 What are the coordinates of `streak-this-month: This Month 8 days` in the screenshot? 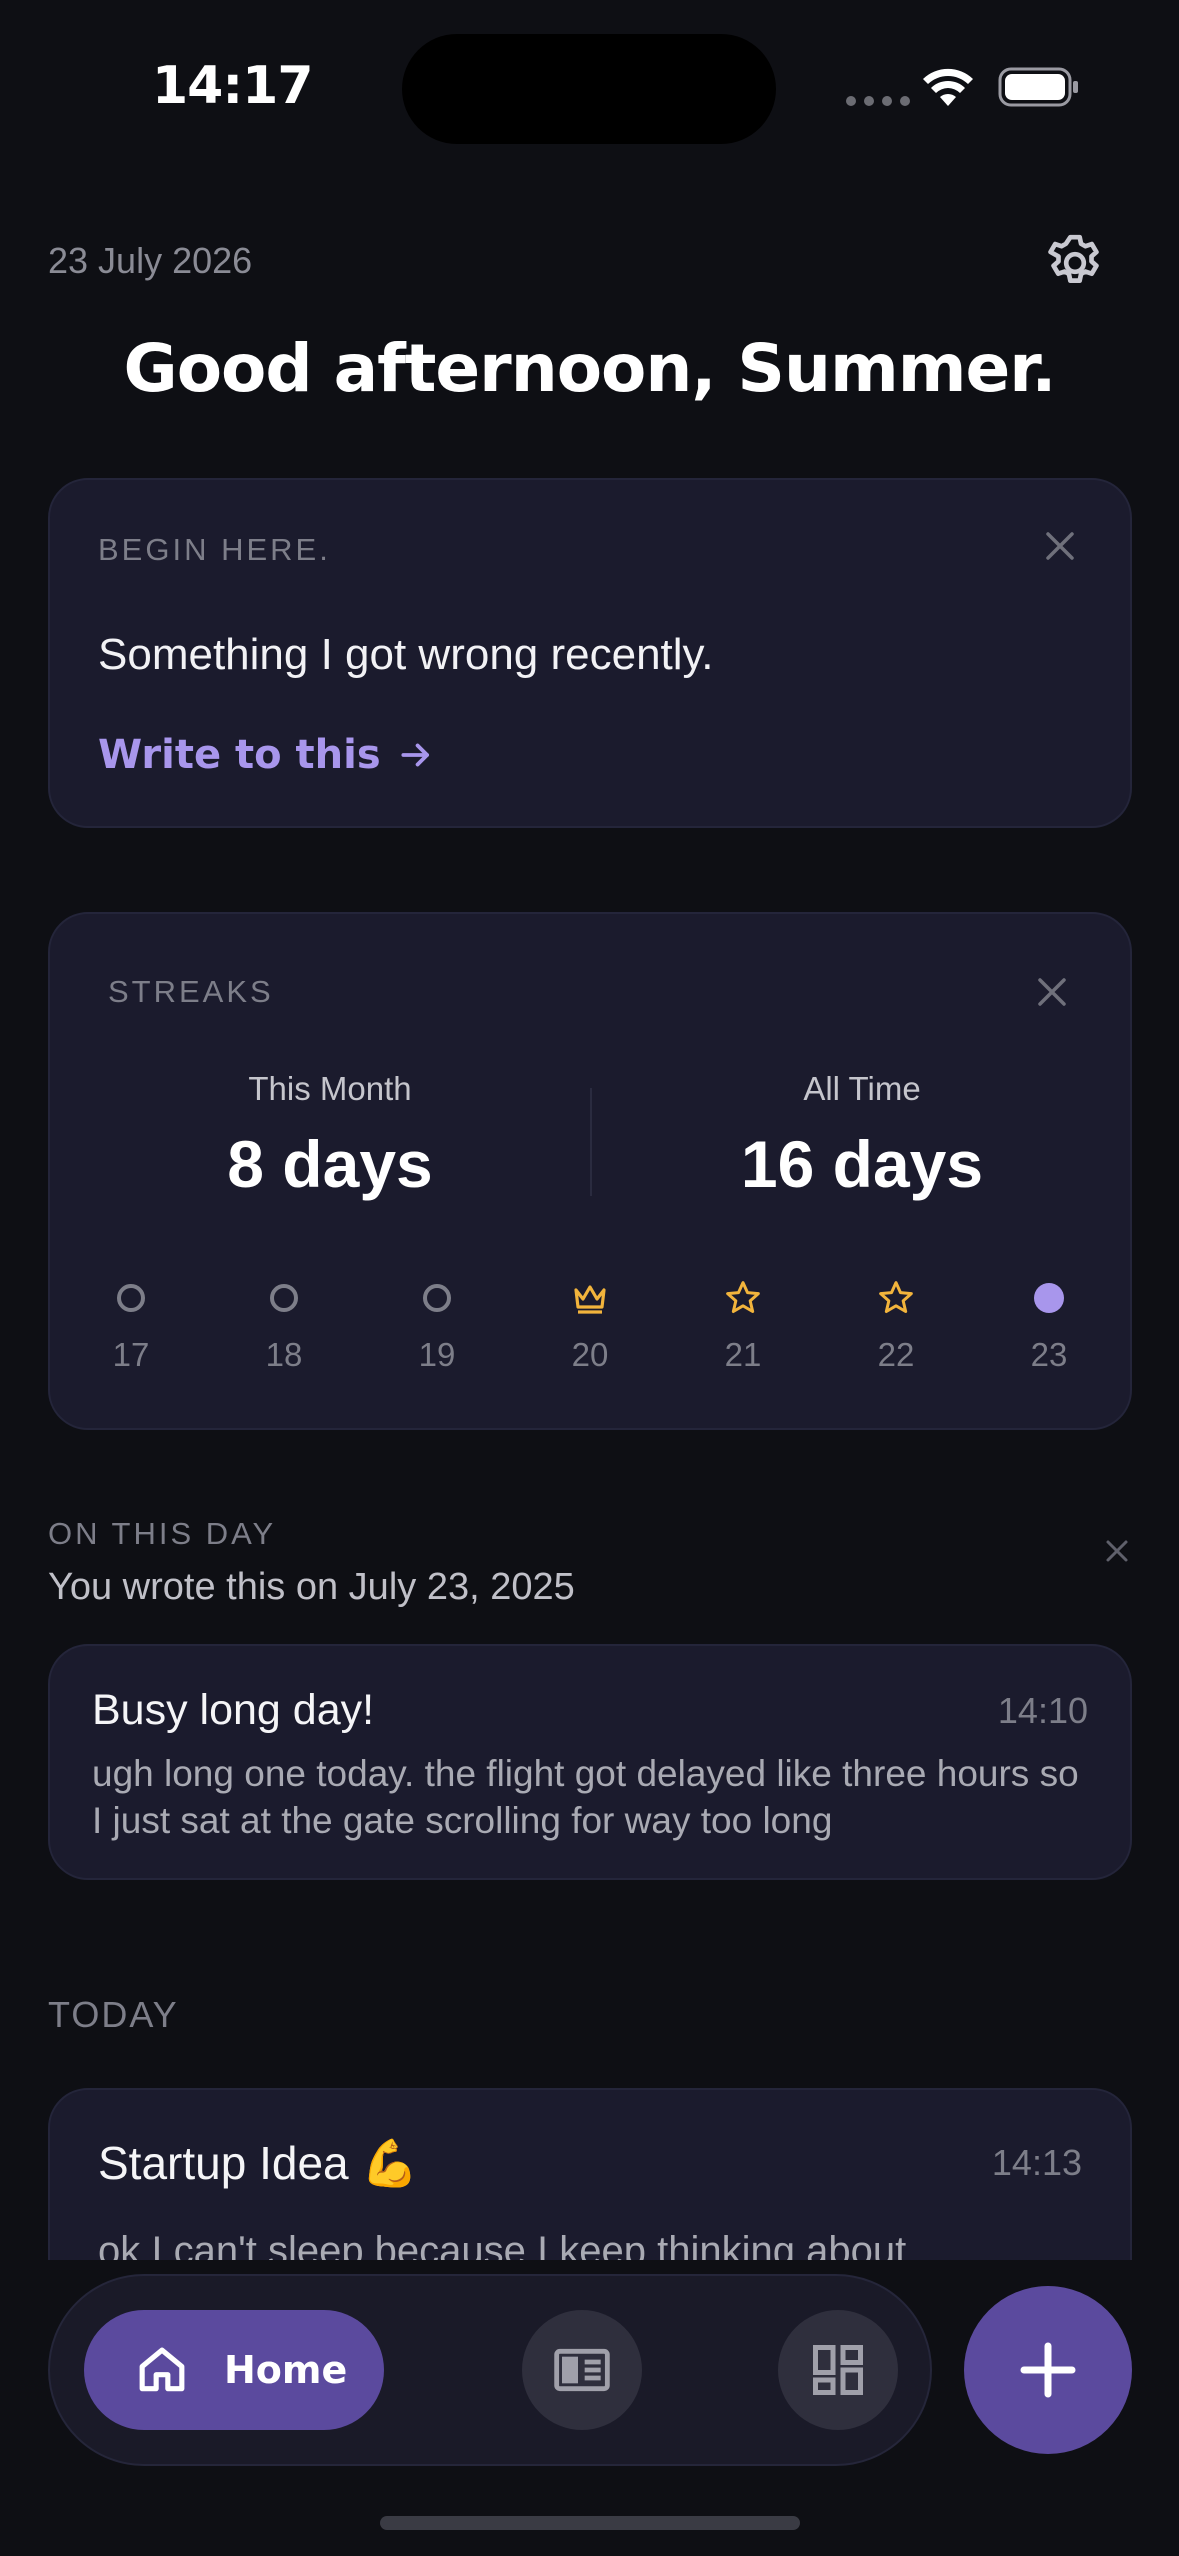 It's located at (330, 1136).